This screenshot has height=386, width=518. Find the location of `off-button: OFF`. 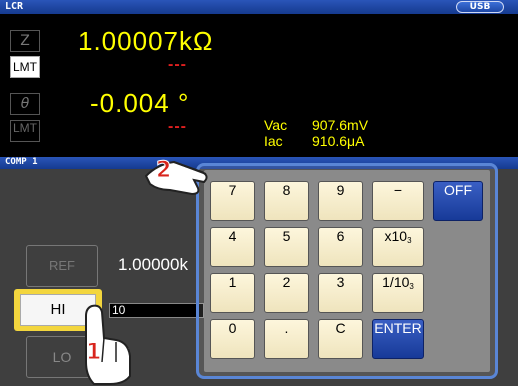

off-button: OFF is located at coordinates (458, 201).